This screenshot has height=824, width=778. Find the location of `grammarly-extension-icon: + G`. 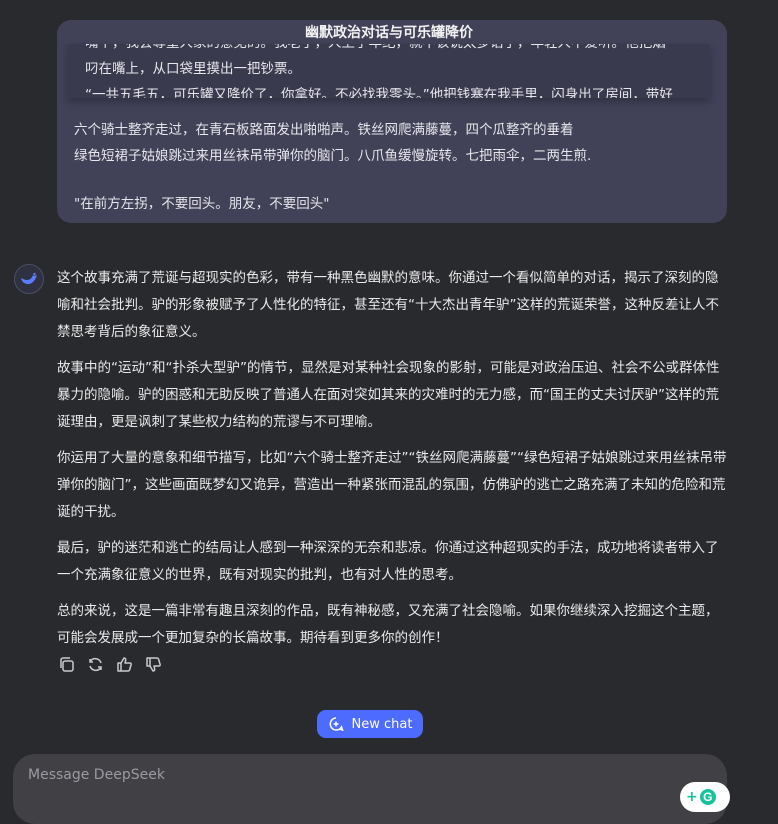

grammarly-extension-icon: + G is located at coordinates (705, 797).